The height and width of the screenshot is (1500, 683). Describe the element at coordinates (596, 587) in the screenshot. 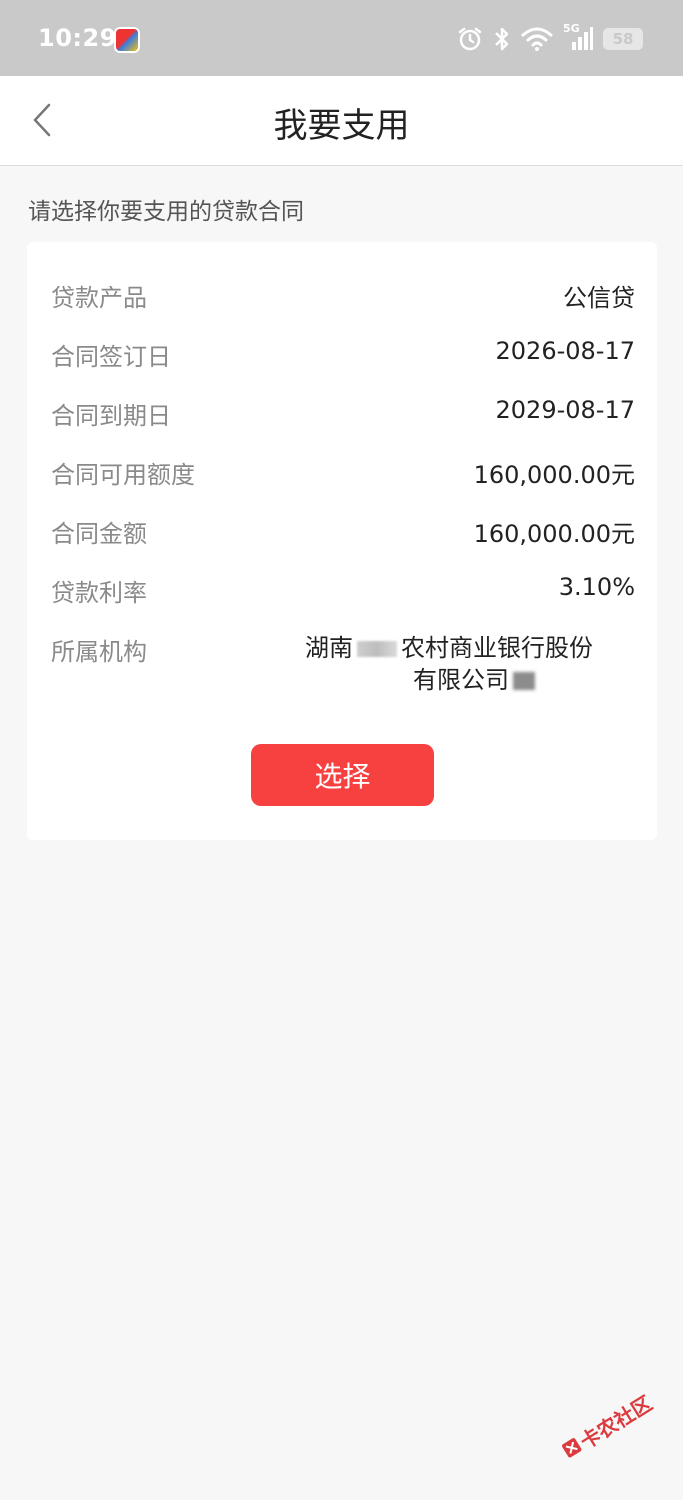

I see `row-value: 3.10%` at that location.